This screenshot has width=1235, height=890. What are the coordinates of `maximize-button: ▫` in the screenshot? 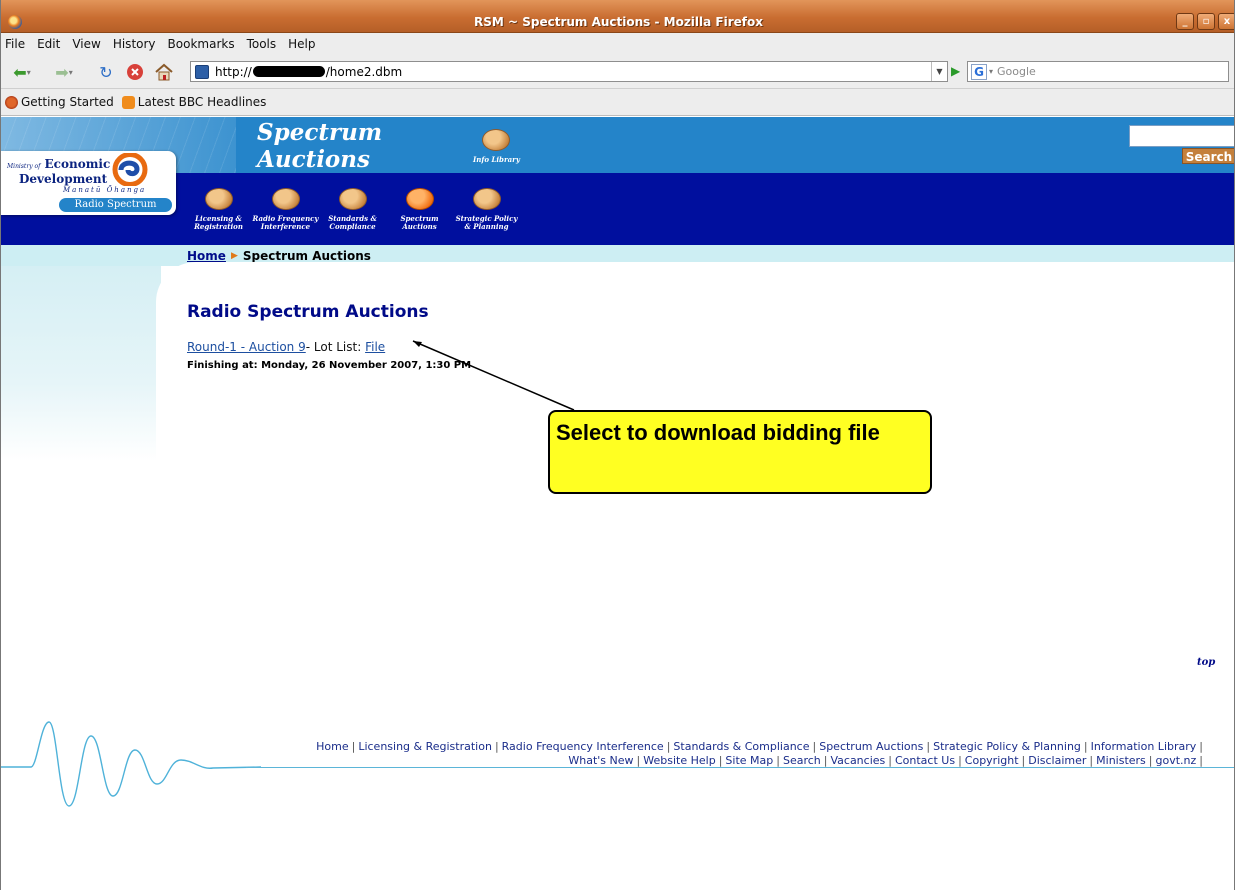 It's located at (1206, 21).